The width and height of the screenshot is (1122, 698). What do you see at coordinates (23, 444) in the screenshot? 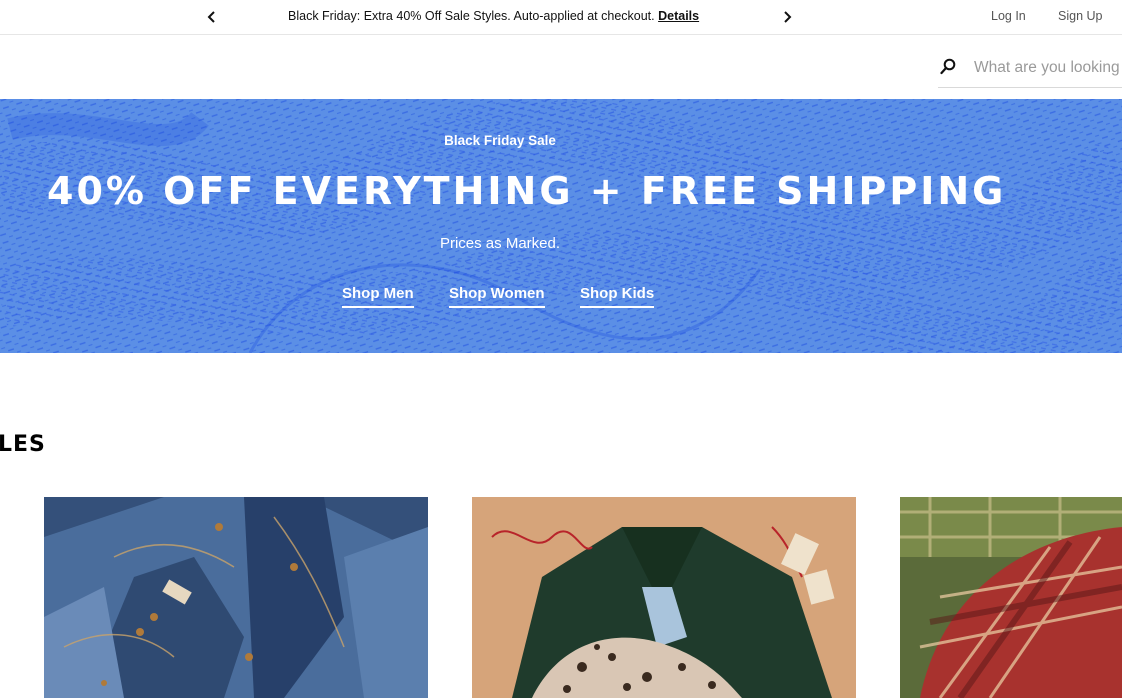
I see `section-heading: LES` at bounding box center [23, 444].